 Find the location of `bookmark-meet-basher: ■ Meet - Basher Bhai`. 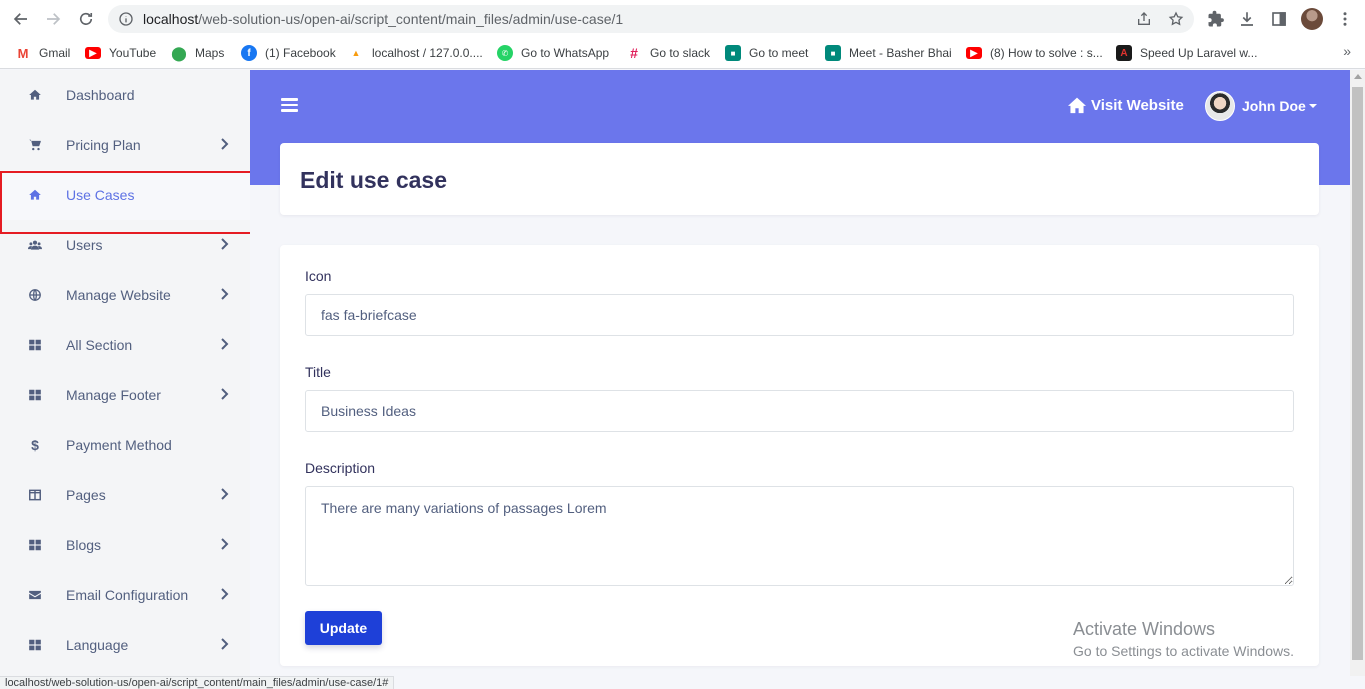

bookmark-meet-basher: ■ Meet - Basher Bhai is located at coordinates (888, 53).